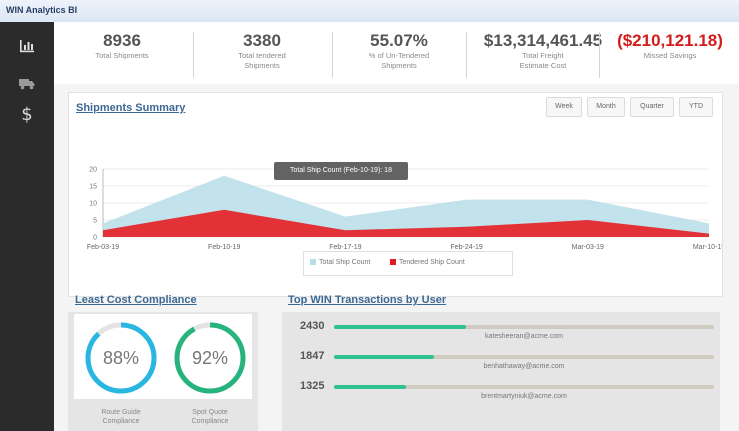 The image size is (739, 431). I want to click on kpi-label: Total Shipments, so click(122, 55).